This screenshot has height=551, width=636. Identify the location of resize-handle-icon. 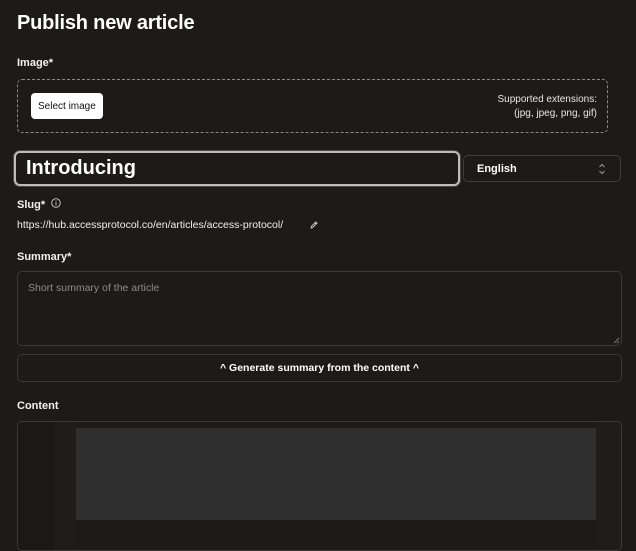
(616, 340).